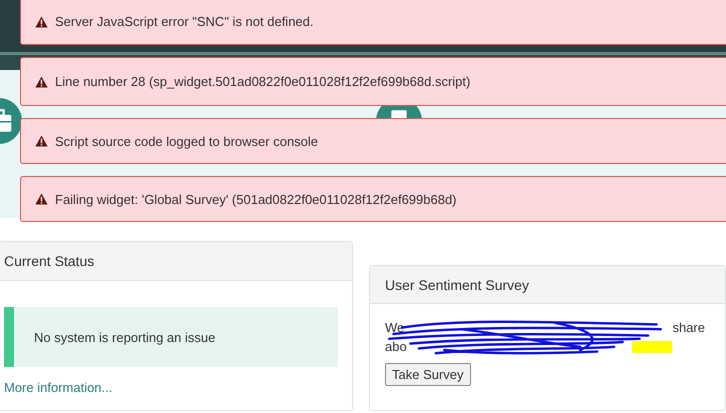  Describe the element at coordinates (49, 261) in the screenshot. I see `card-title: Current Status` at that location.